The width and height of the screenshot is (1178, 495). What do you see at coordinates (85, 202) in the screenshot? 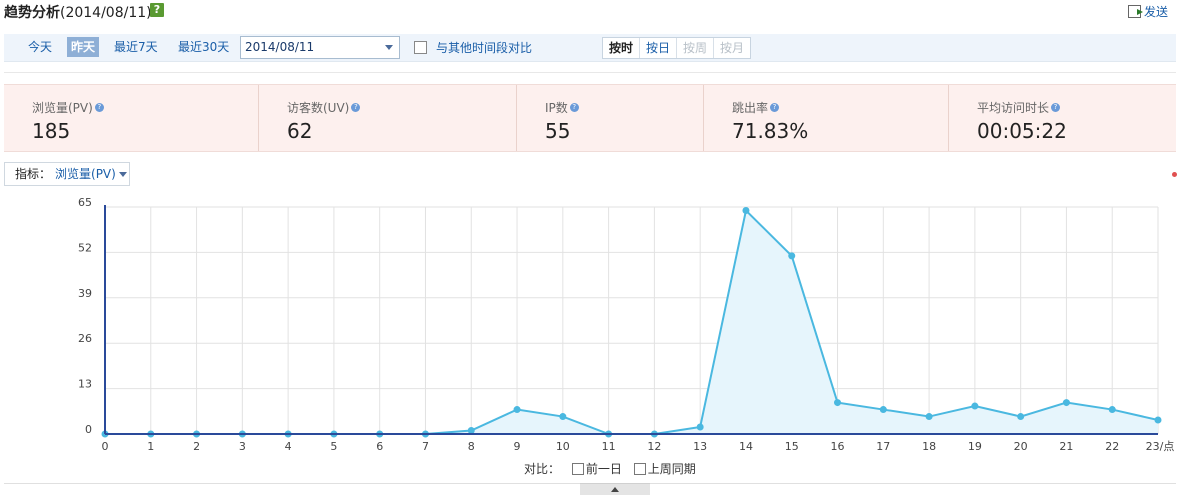
I see `y-tick-label: 65` at bounding box center [85, 202].